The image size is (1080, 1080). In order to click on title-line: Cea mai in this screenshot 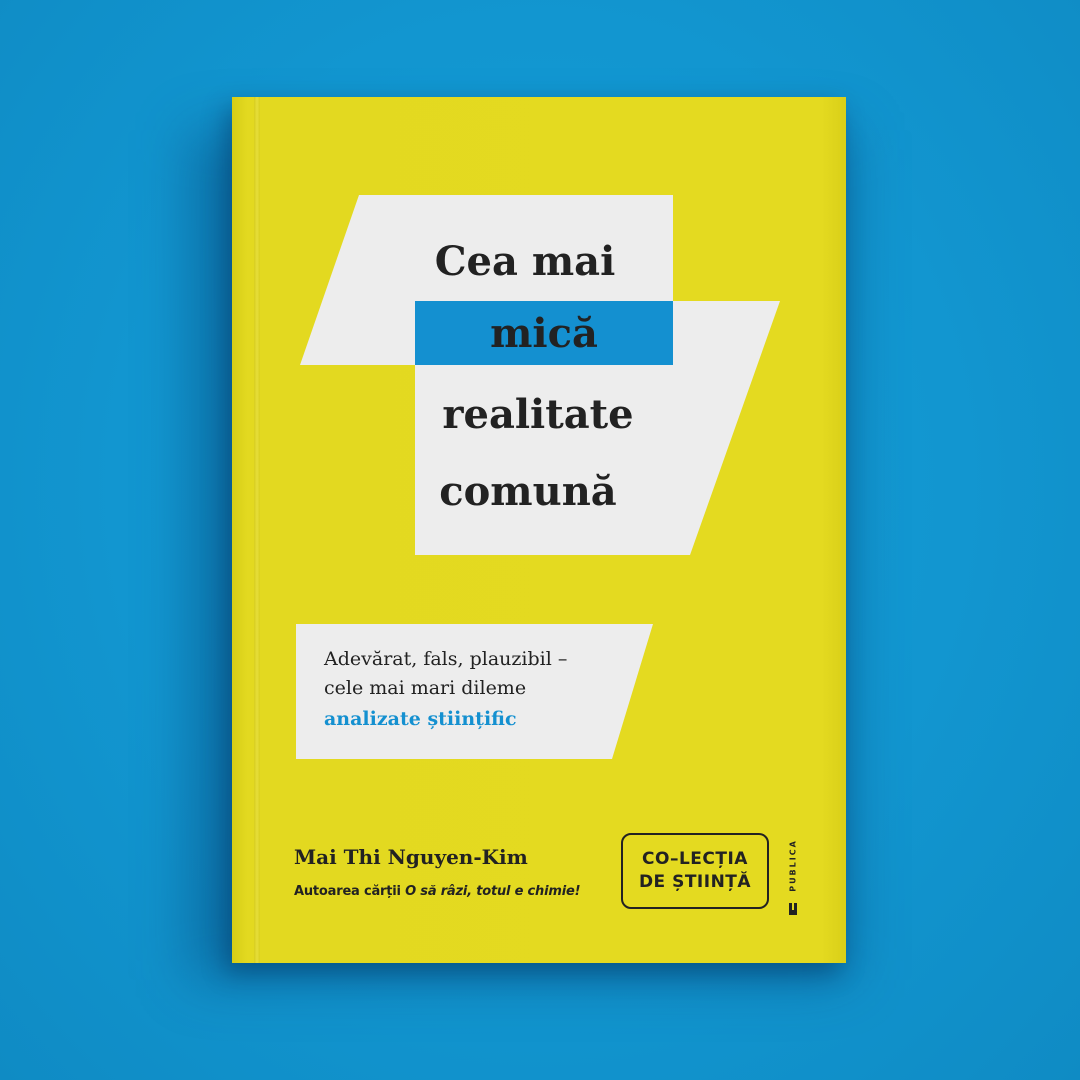, I will do `click(525, 261)`.